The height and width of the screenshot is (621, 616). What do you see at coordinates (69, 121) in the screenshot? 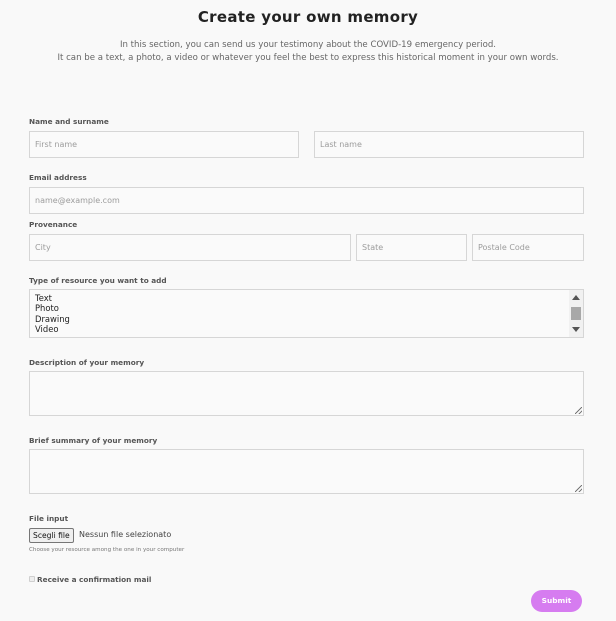
I see `name-label: Name and surname` at bounding box center [69, 121].